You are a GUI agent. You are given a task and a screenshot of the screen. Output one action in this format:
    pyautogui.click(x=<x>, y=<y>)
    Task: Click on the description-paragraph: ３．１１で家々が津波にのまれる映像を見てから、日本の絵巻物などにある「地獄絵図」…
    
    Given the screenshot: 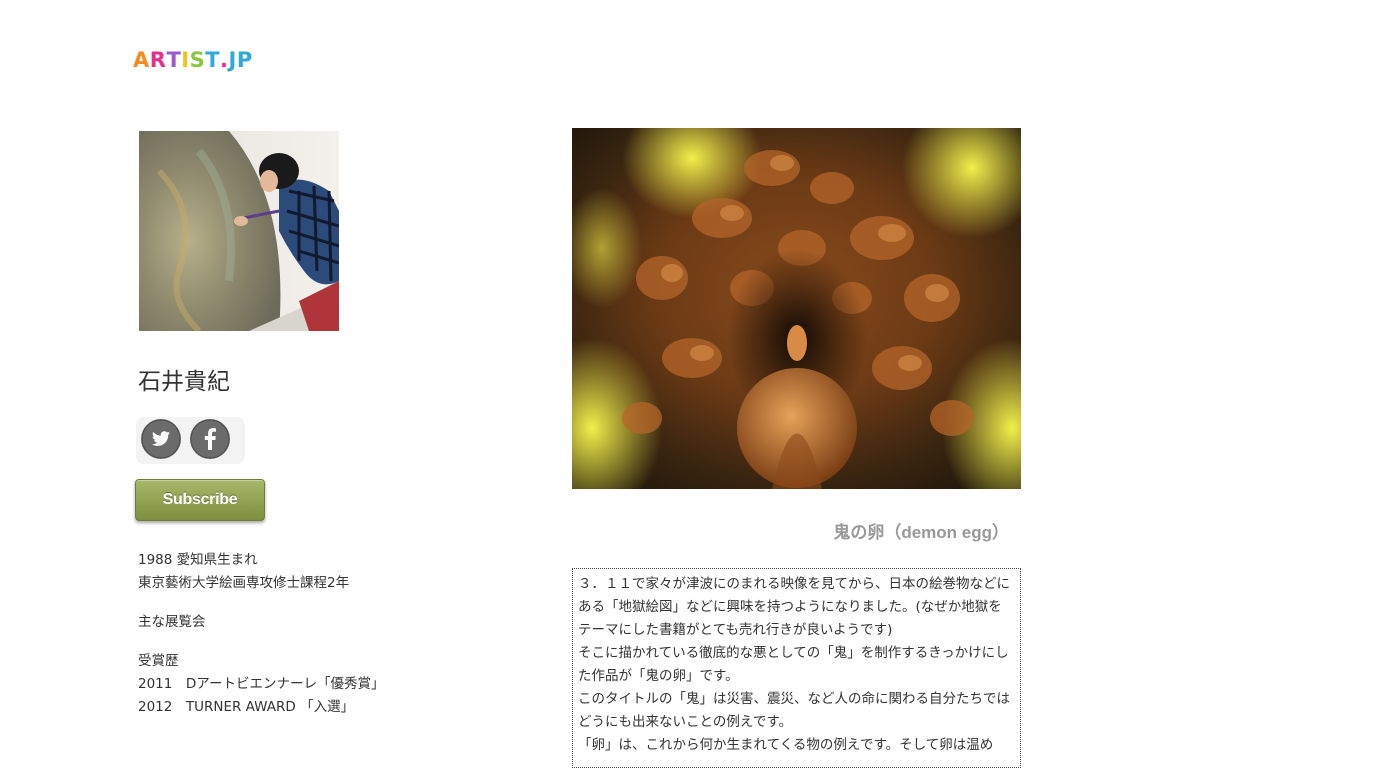 What is the action you would take?
    pyautogui.click(x=794, y=607)
    